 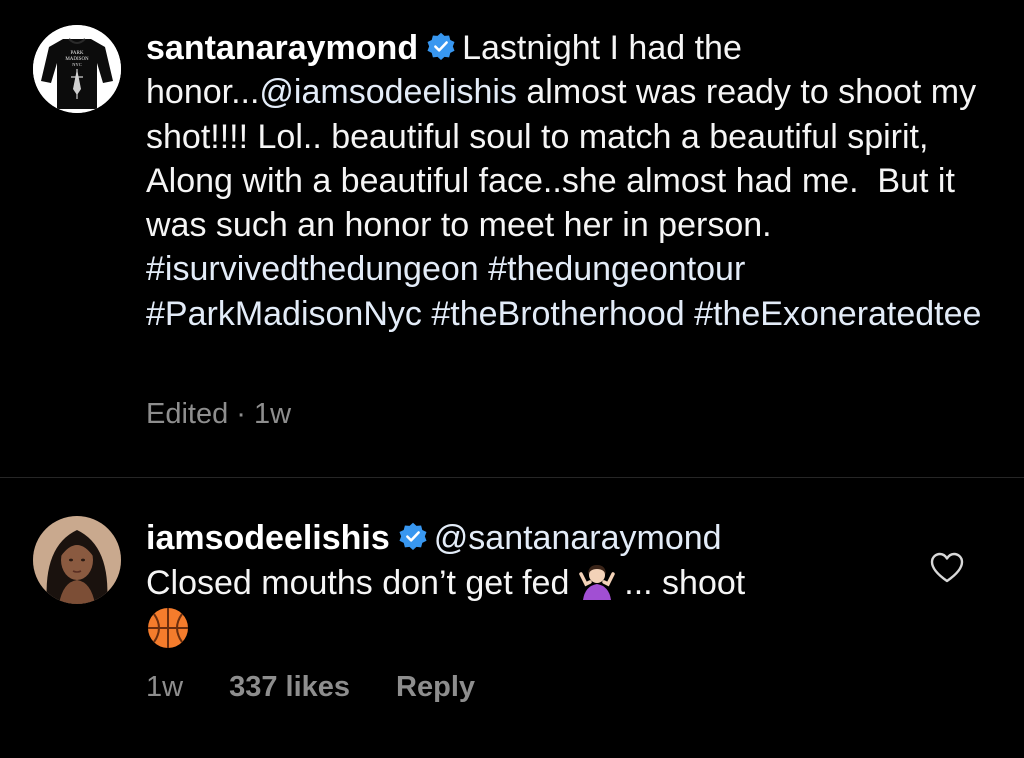 What do you see at coordinates (362, 583) in the screenshot?
I see `comment-text-before-emoji: Closed mouths don’t get fed` at bounding box center [362, 583].